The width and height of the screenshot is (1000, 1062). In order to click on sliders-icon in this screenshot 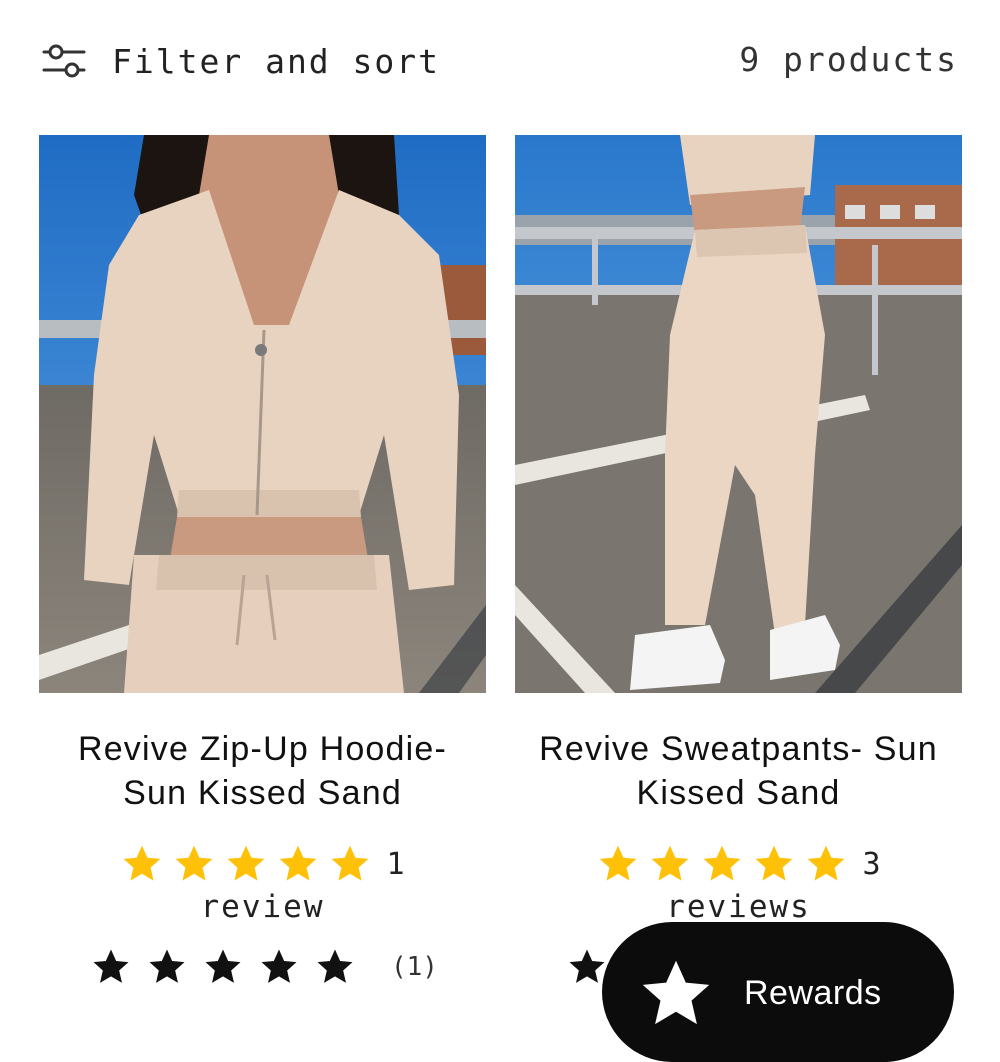, I will do `click(64, 61)`.